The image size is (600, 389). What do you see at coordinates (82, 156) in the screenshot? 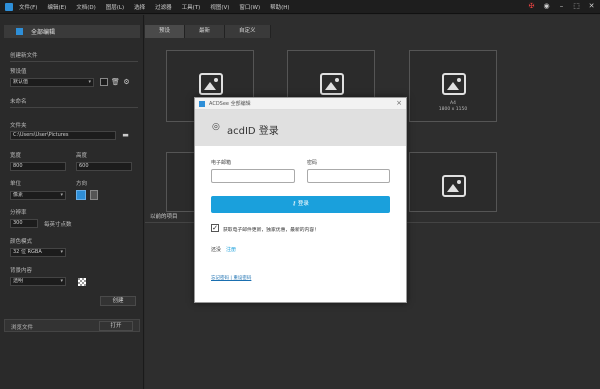
I see `height-label: 高度` at bounding box center [82, 156].